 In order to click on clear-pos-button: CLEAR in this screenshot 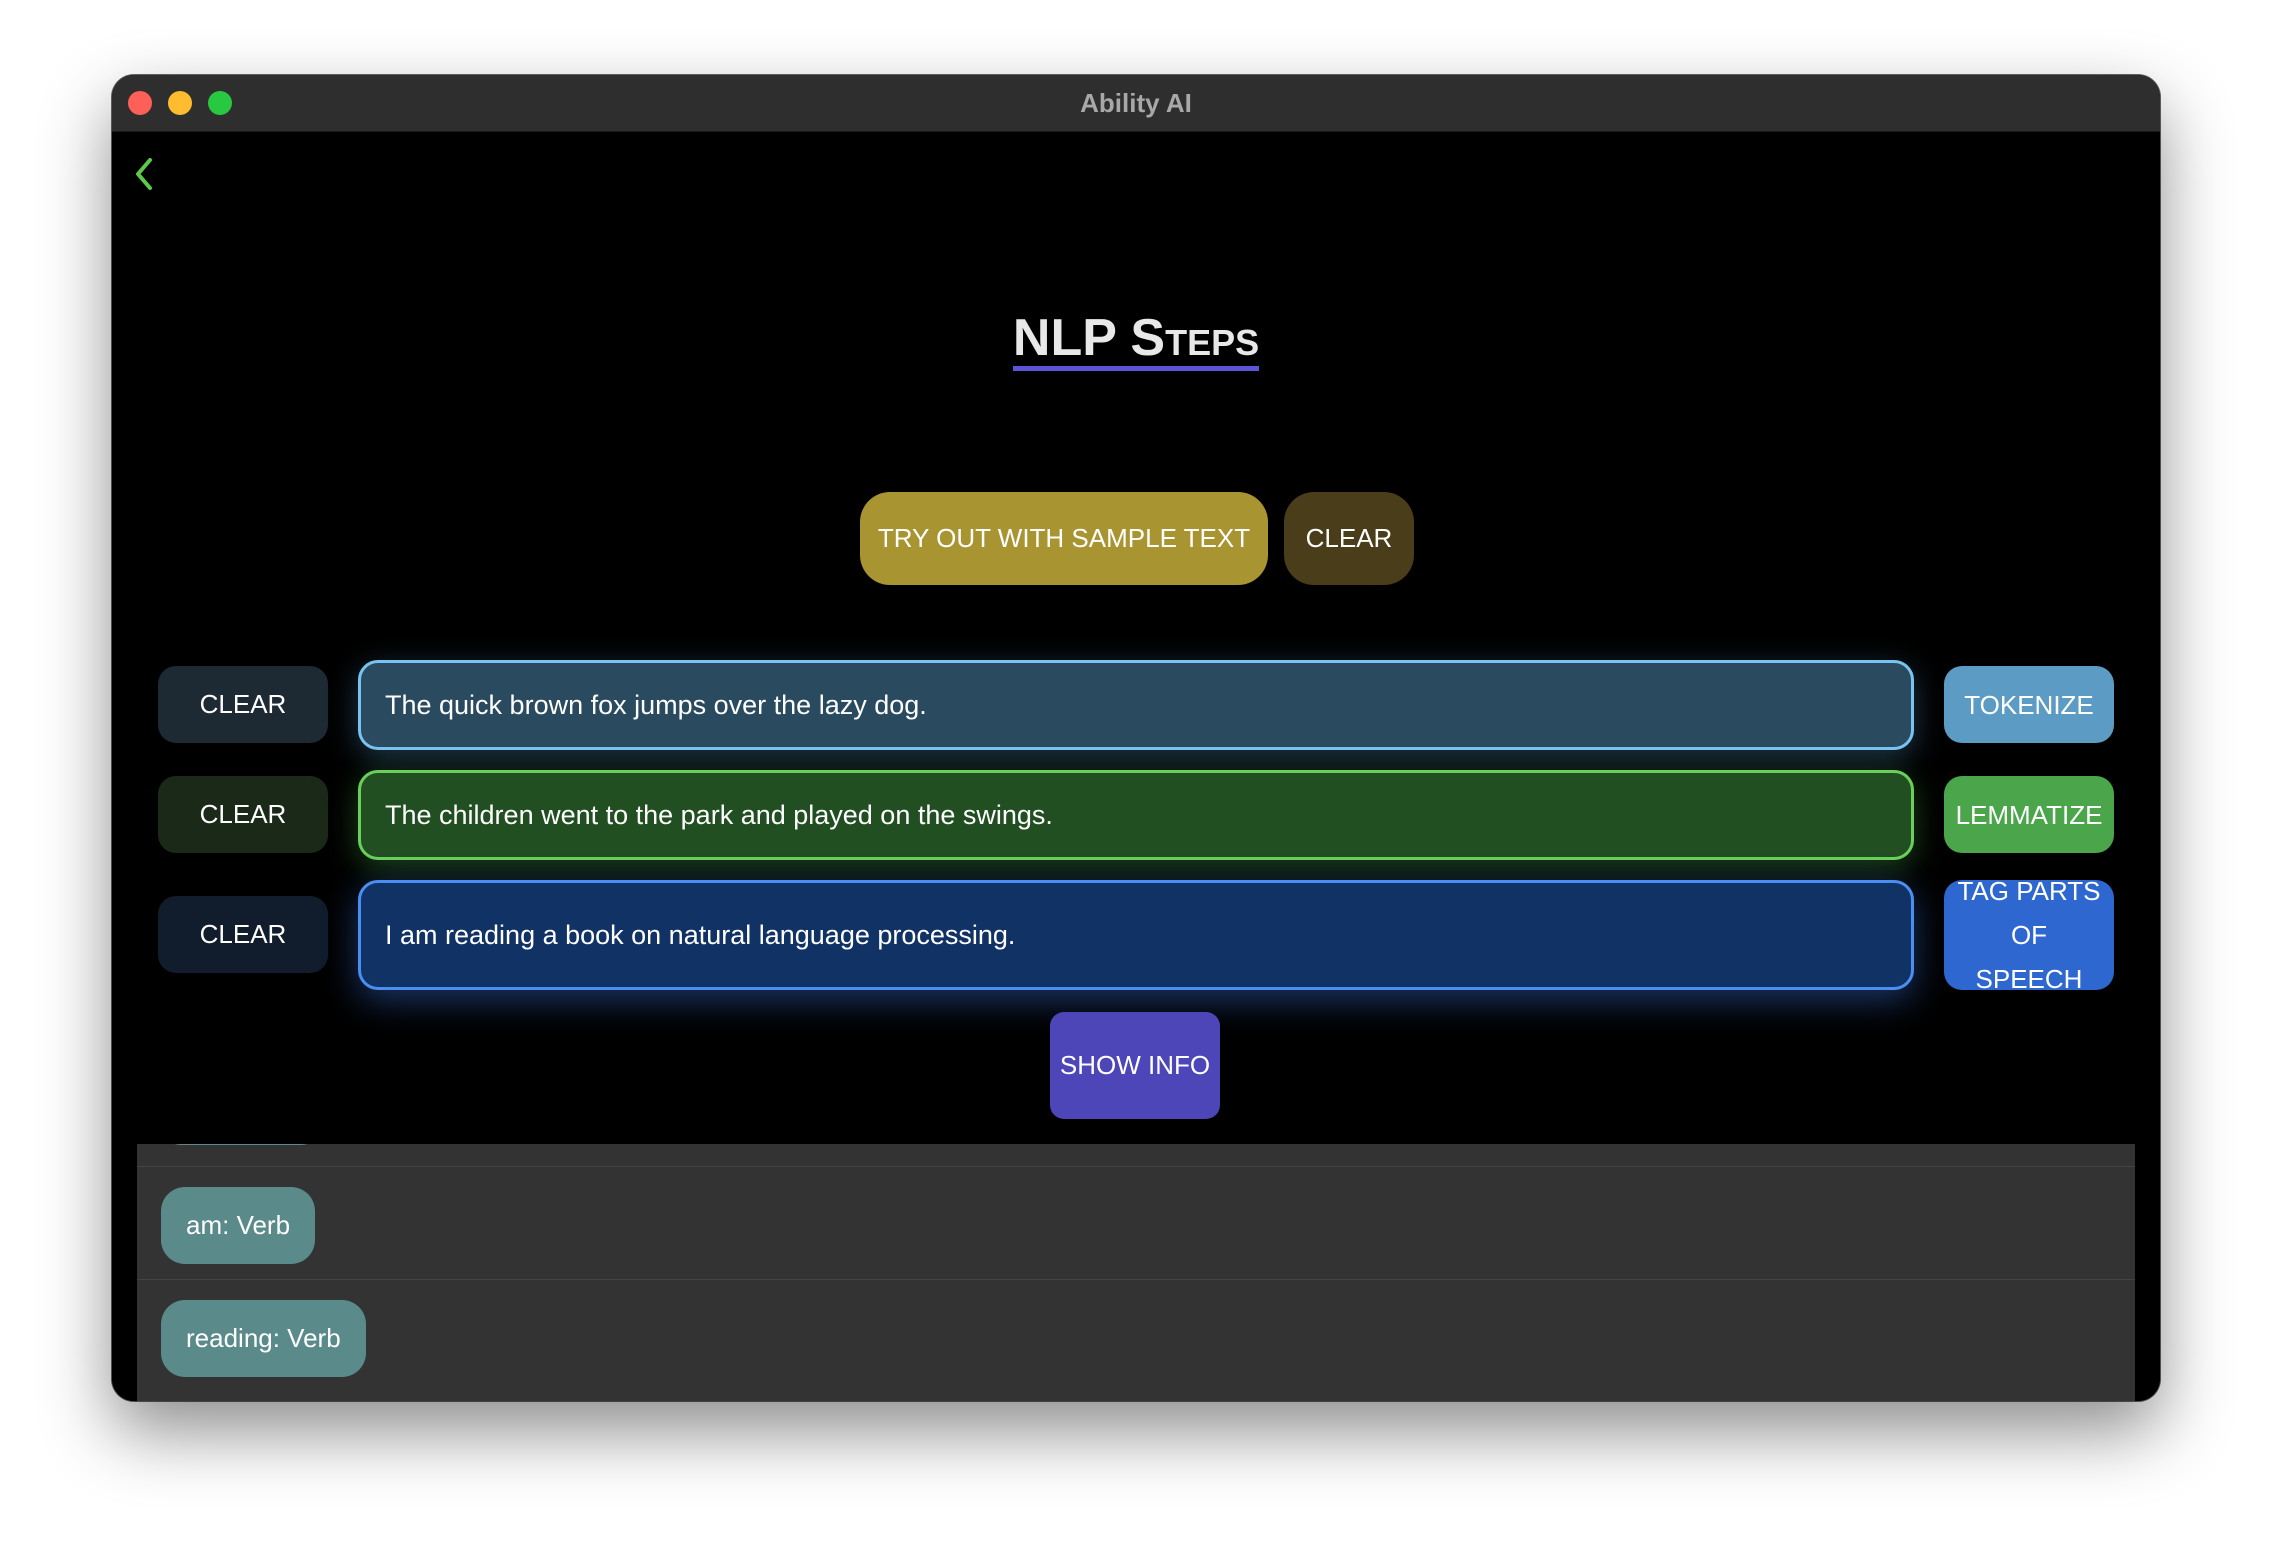, I will do `click(243, 934)`.